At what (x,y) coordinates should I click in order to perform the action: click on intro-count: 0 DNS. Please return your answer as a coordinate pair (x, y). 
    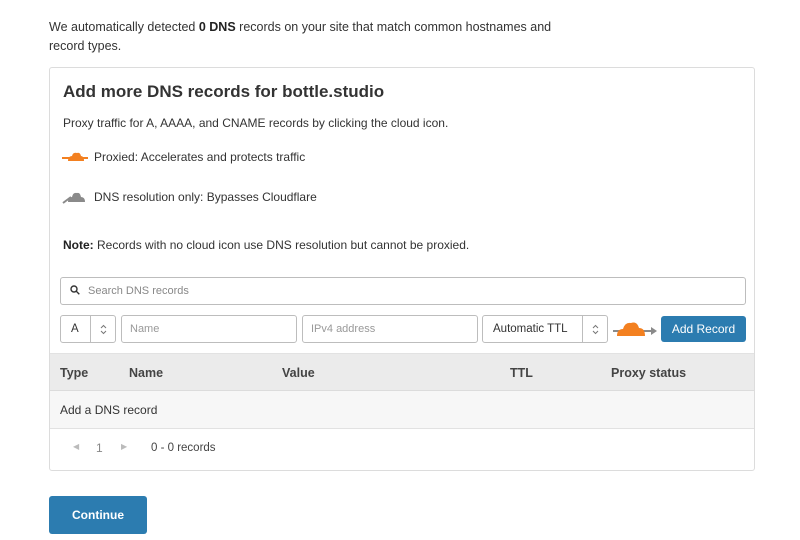
    Looking at the image, I should click on (217, 27).